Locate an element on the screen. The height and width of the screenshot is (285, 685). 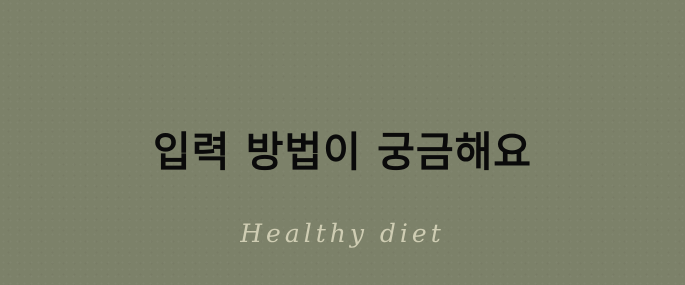
headline-text: 입력 방법이 궁금해요 is located at coordinates (342, 152).